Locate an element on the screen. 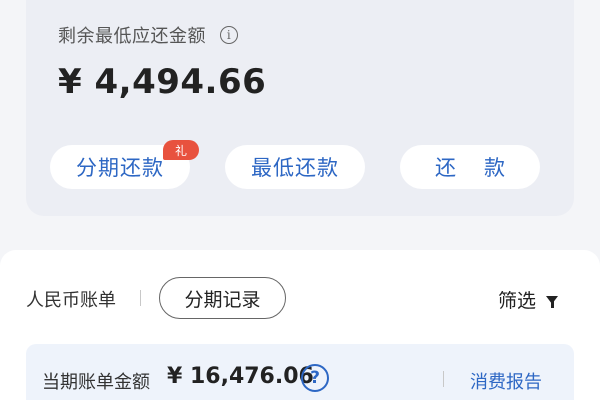  filter-button: 筛选 is located at coordinates (528, 299).